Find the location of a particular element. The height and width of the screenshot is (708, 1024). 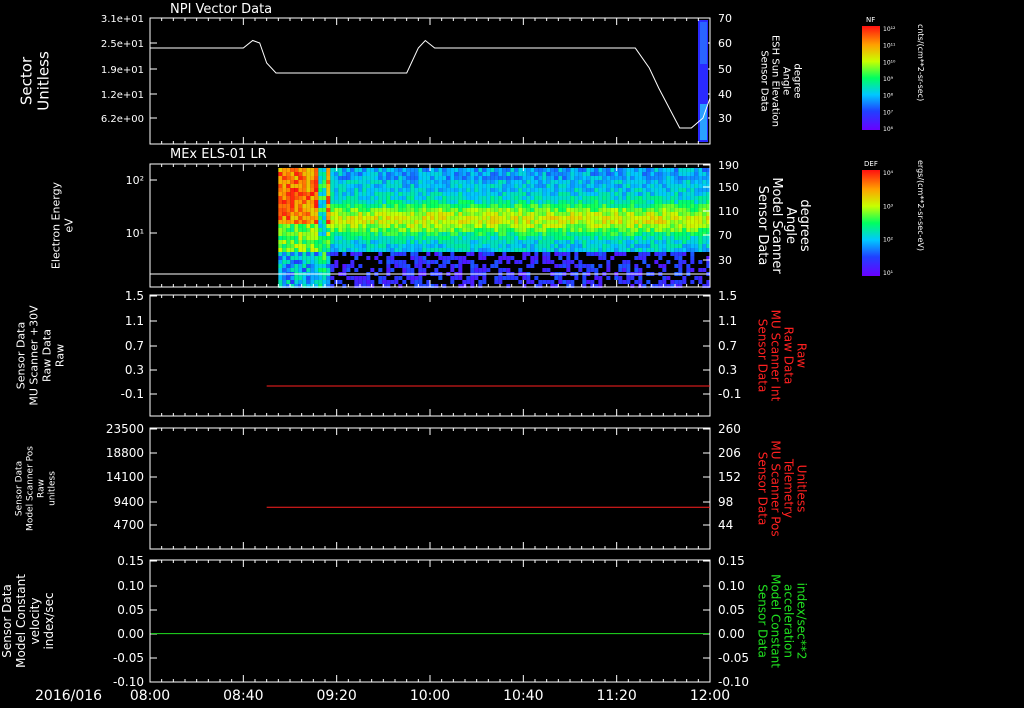

y-right-tick-label: 50 is located at coordinates (725, 69).